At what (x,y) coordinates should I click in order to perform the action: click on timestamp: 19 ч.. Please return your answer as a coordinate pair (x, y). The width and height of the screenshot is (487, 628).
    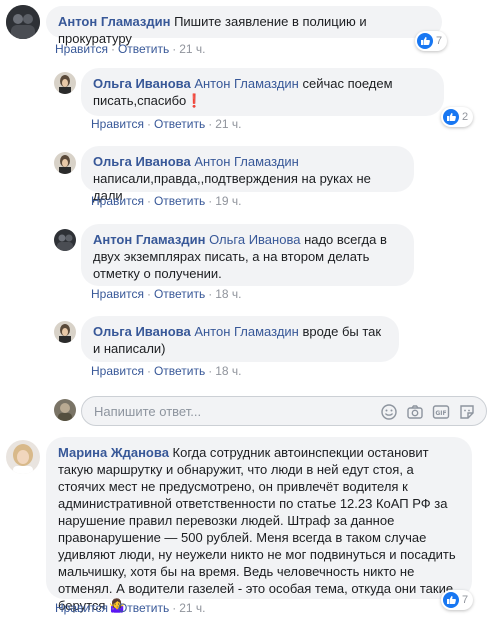
    Looking at the image, I should click on (228, 201).